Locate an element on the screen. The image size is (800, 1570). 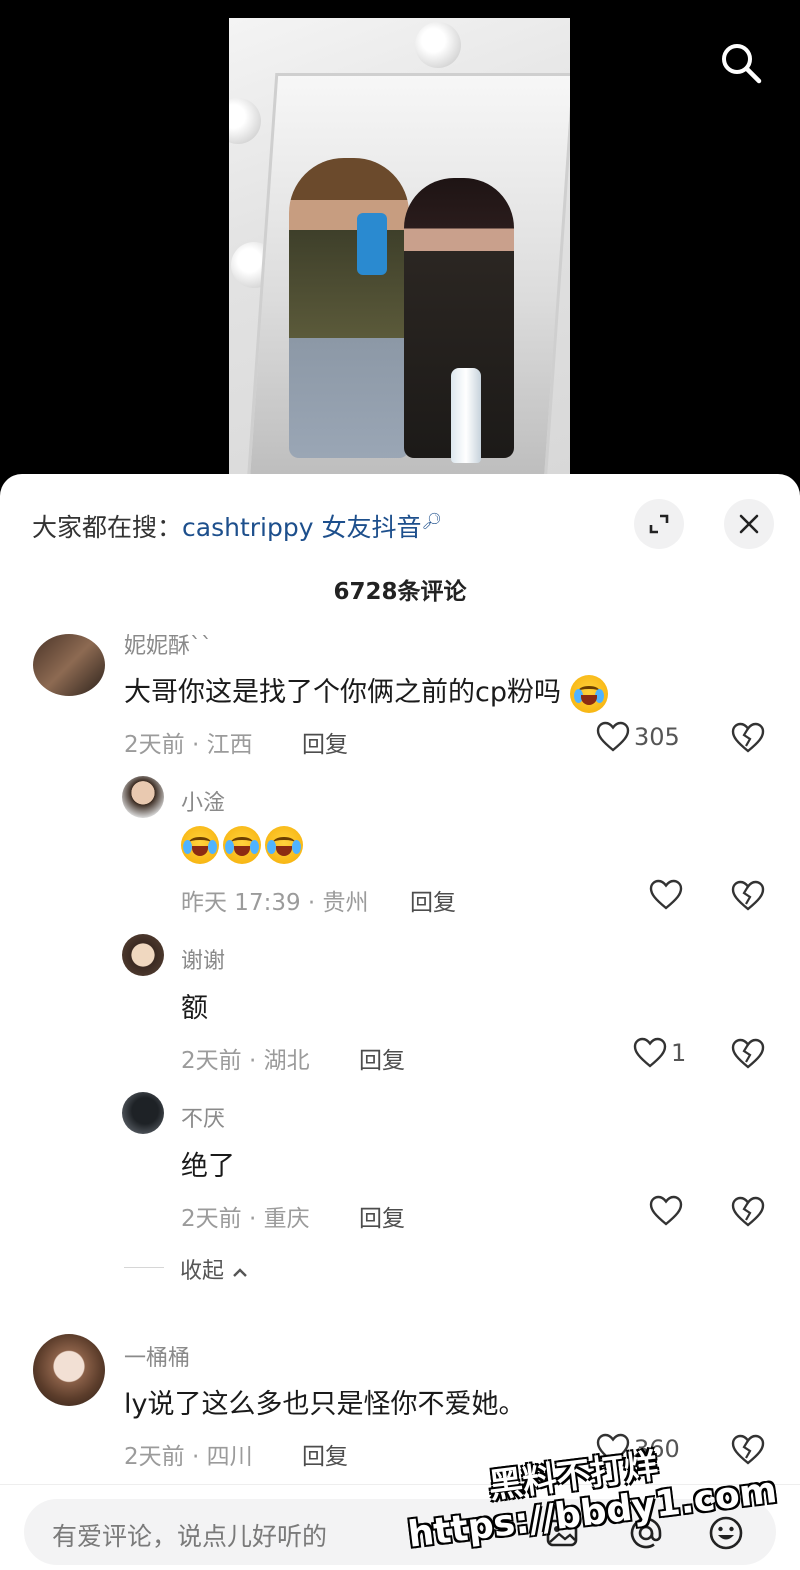
video-frame is located at coordinates (399, 249).